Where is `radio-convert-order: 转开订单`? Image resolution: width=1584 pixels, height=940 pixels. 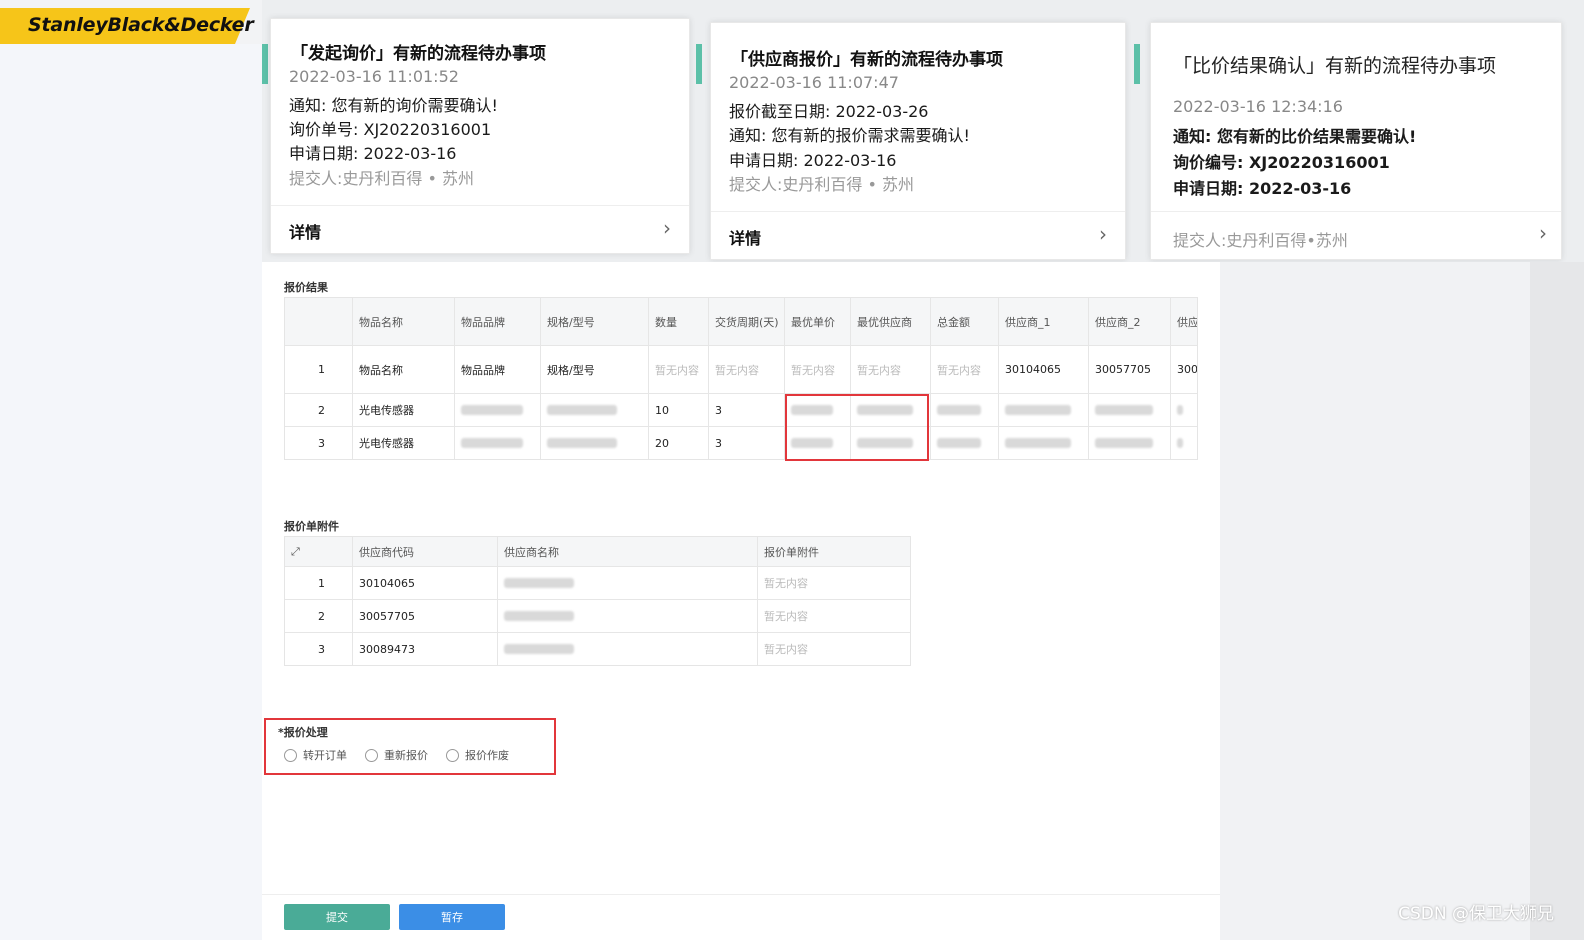
radio-convert-order: 转开订单 is located at coordinates (315, 755).